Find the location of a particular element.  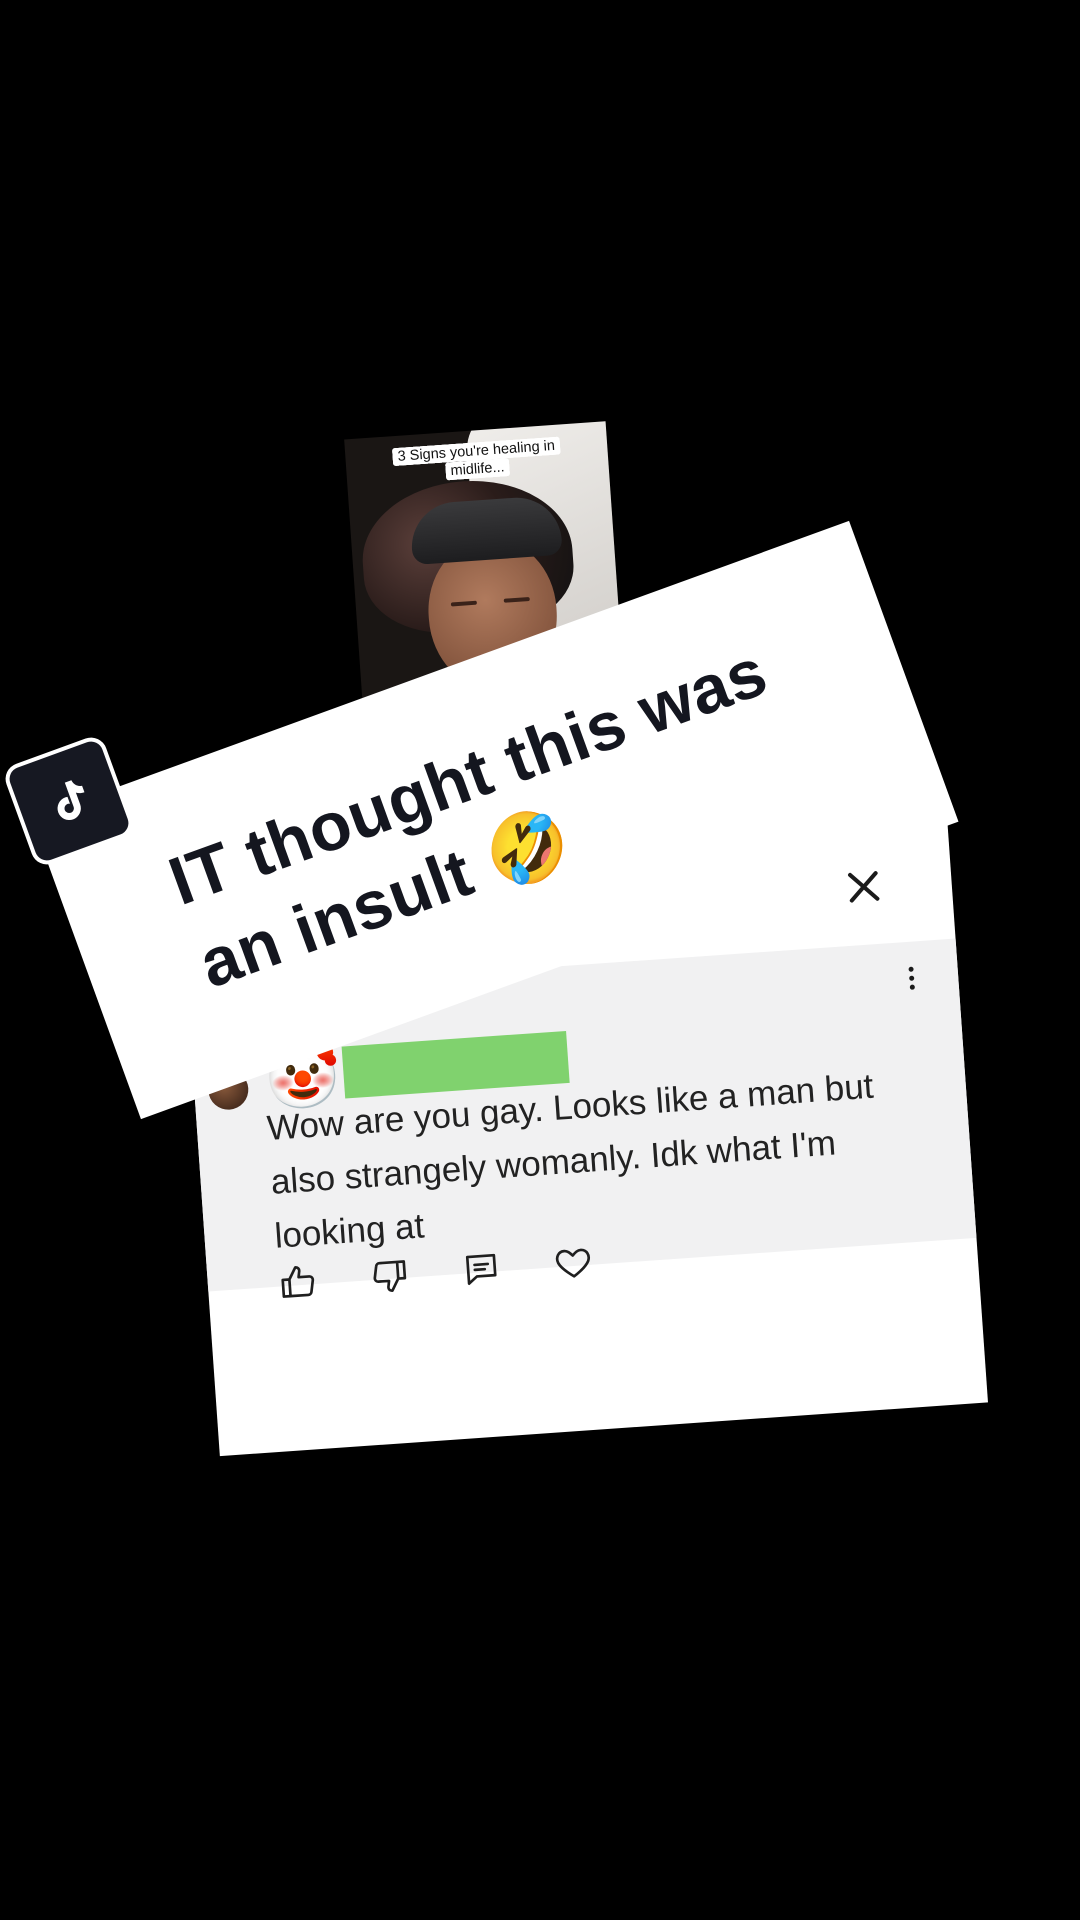

thumbs-up-icon is located at coordinates (298, 1282).